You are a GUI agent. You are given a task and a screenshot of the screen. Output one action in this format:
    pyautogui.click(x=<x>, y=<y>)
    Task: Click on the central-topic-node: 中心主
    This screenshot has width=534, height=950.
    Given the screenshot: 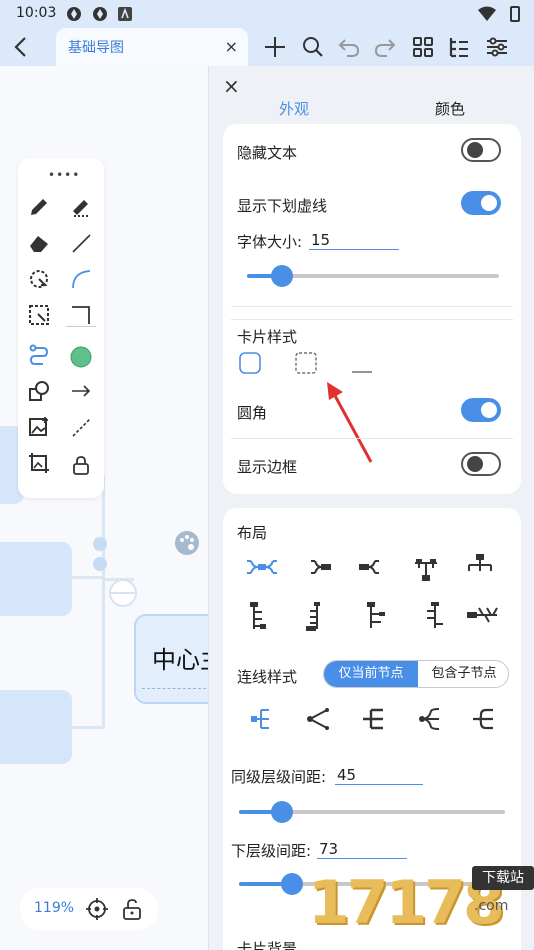 What is the action you would take?
    pyautogui.click(x=171, y=659)
    